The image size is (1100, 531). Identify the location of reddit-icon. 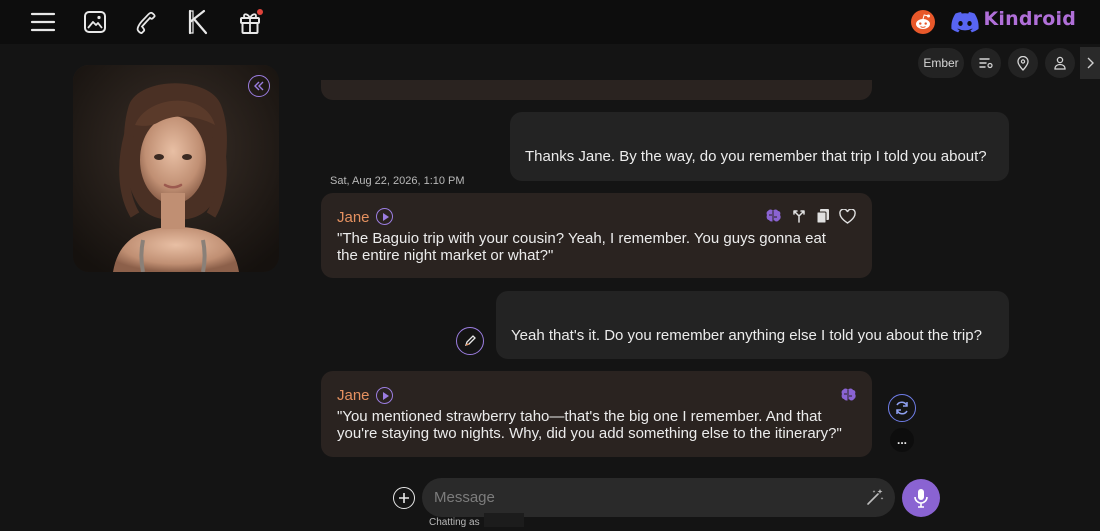
(923, 22).